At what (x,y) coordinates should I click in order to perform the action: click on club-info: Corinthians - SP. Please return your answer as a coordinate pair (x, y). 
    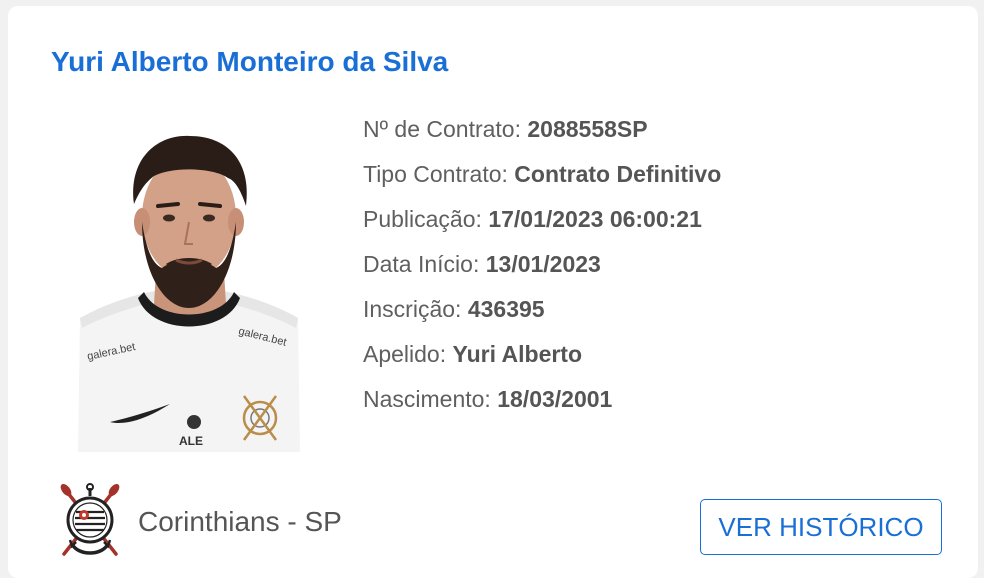
    Looking at the image, I should click on (200, 522).